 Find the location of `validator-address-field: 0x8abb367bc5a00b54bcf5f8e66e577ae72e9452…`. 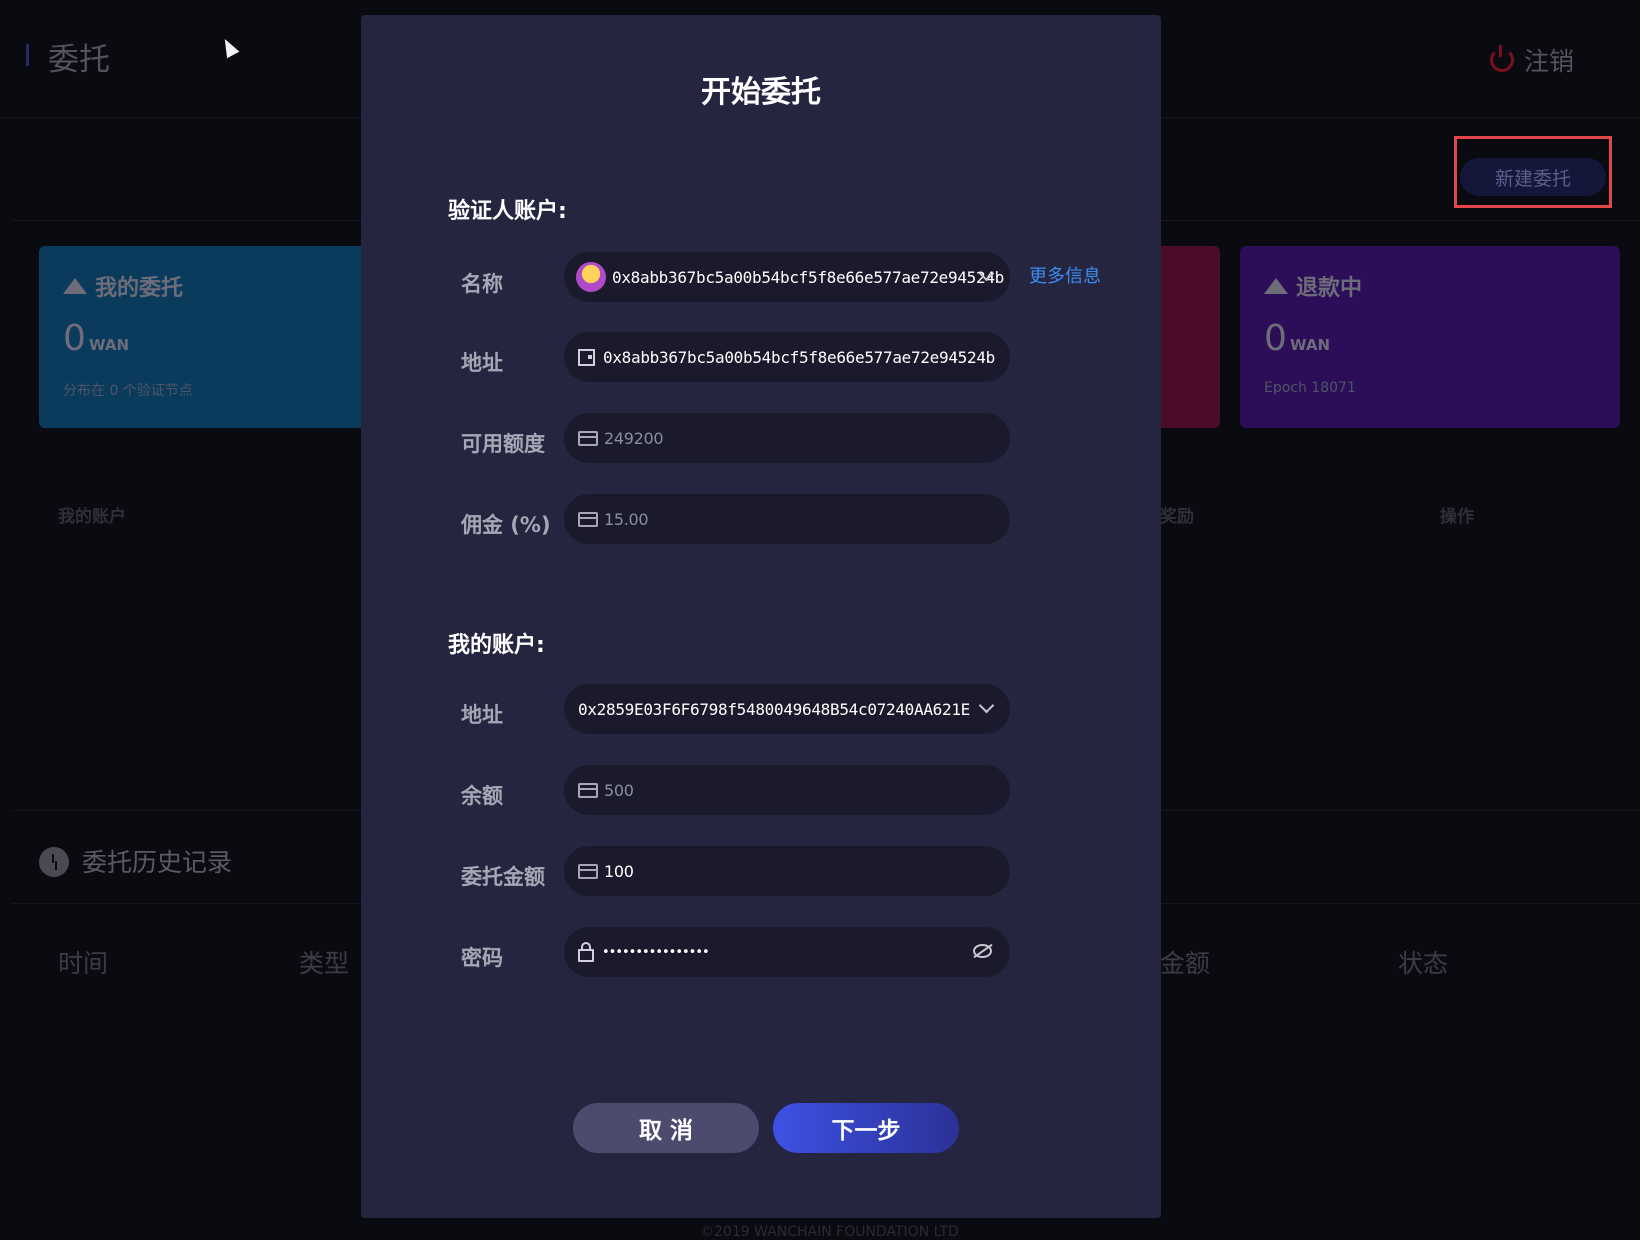

validator-address-field: 0x8abb367bc5a00b54bcf5f8e66e577ae72e9452… is located at coordinates (787, 357).